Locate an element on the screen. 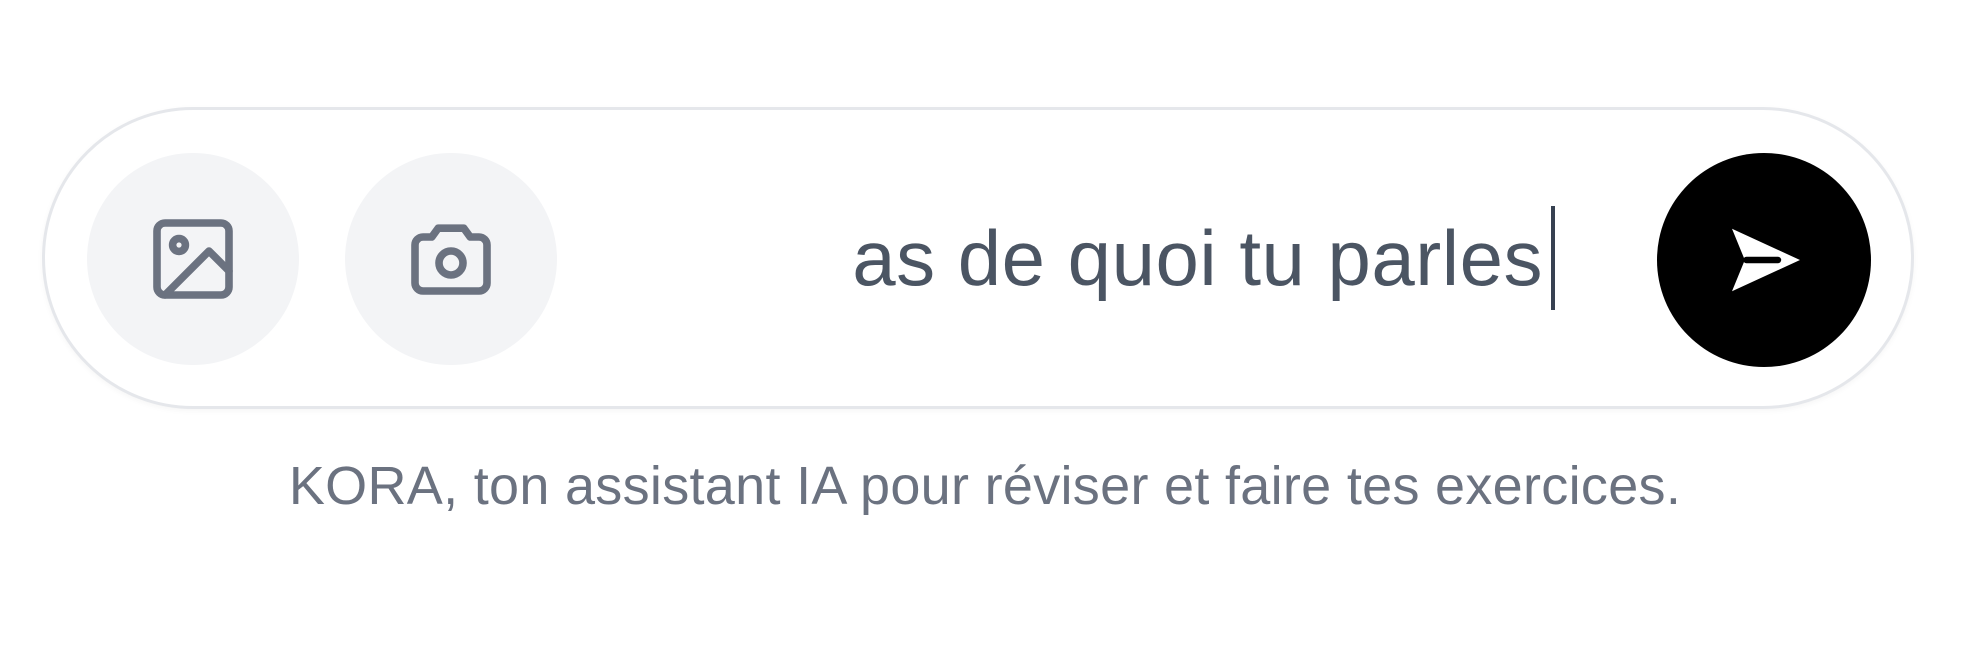 Image resolution: width=1970 pixels, height=666 pixels. camera-icon is located at coordinates (451, 259).